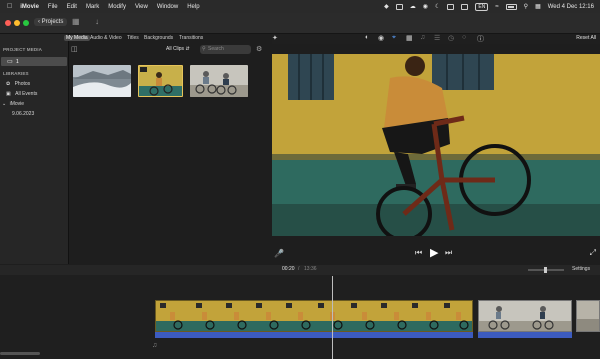 This screenshot has width=600, height=359. What do you see at coordinates (76, 21) in the screenshot?
I see `library-list-icon: ▦` at bounding box center [76, 21].